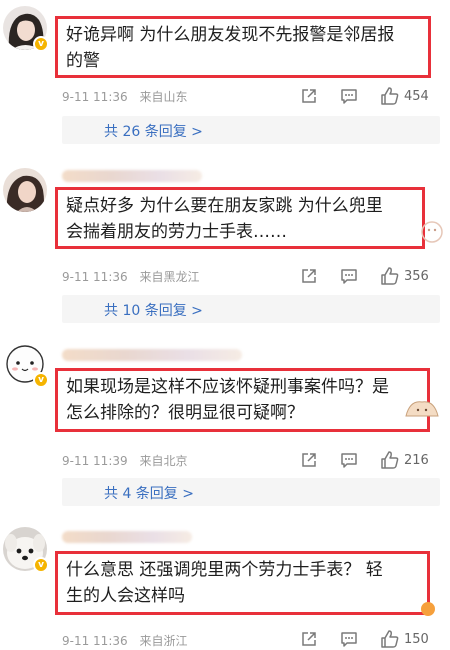 Image resolution: width=450 pixels, height=650 pixels. I want to click on comment-text-line: 如果现场是这样不应该怀疑刑事案件吗？是, so click(227, 387).